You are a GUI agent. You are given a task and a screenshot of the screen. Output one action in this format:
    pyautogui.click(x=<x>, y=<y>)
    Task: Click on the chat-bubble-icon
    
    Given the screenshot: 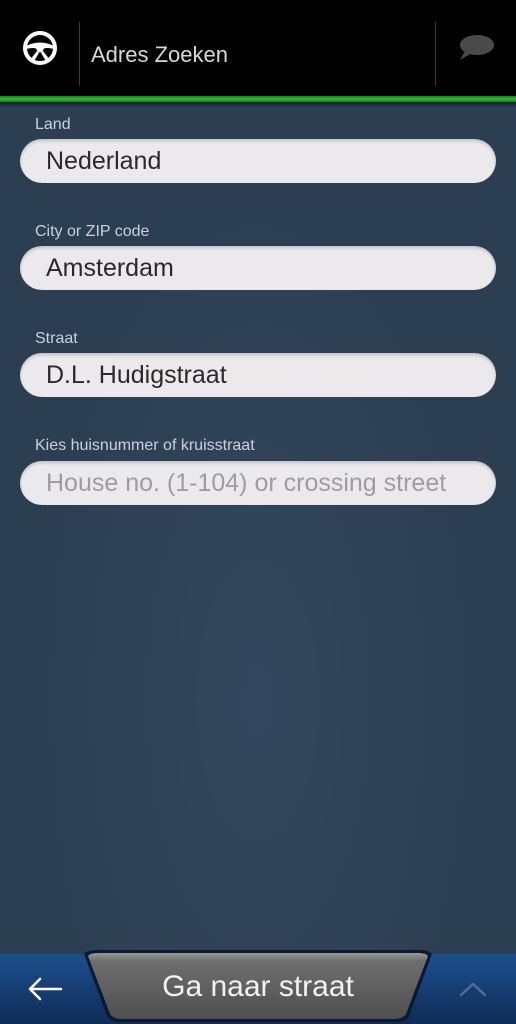 What is the action you would take?
    pyautogui.click(x=477, y=47)
    